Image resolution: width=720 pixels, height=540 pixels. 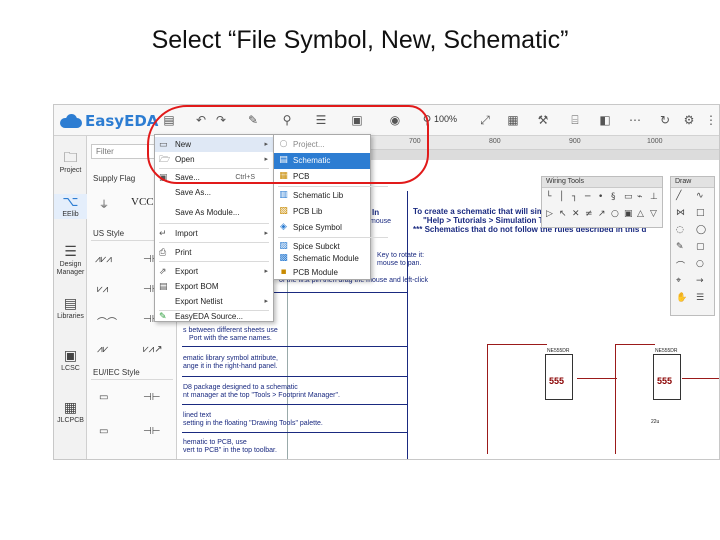 I want to click on line-tool-icon: ─, so click(x=587, y=197).